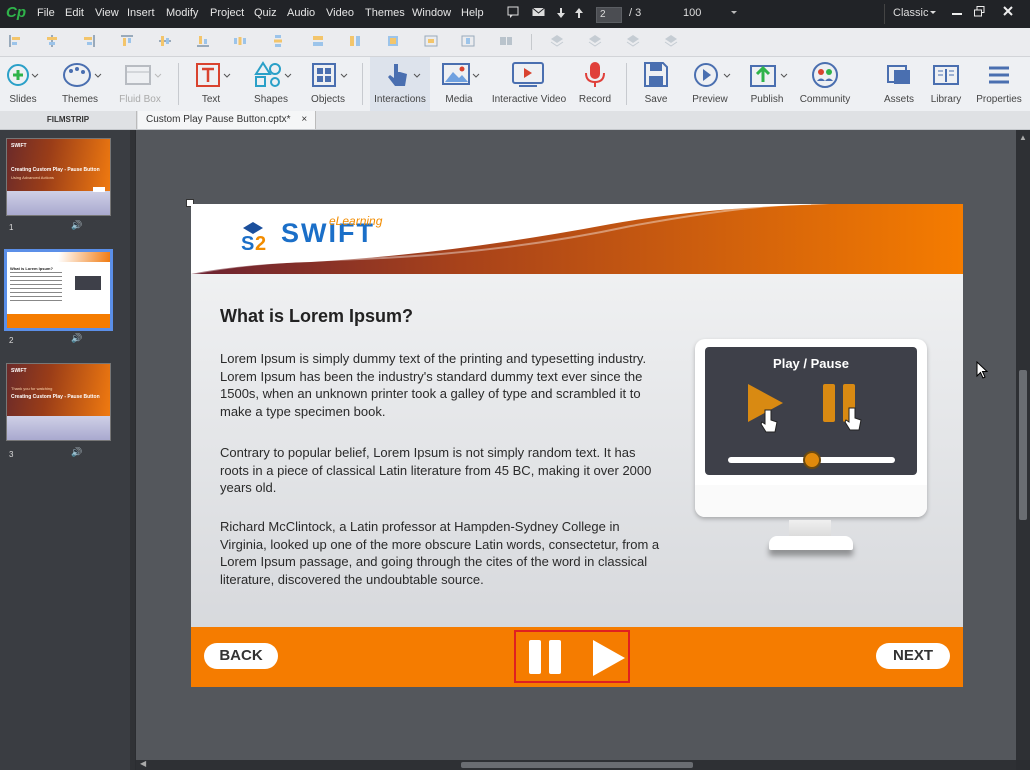 The width and height of the screenshot is (1030, 770). Describe the element at coordinates (979, 12) in the screenshot. I see `restore-button` at that location.